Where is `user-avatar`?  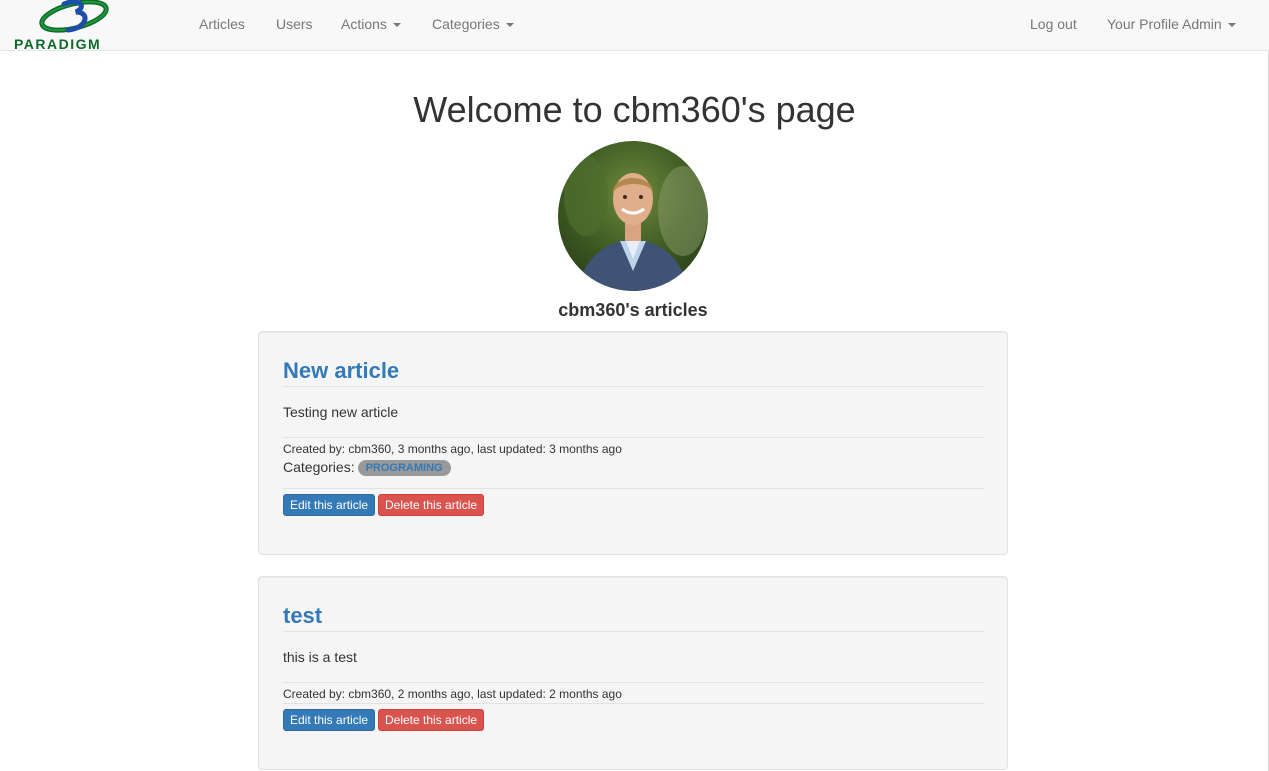
user-avatar is located at coordinates (633, 216).